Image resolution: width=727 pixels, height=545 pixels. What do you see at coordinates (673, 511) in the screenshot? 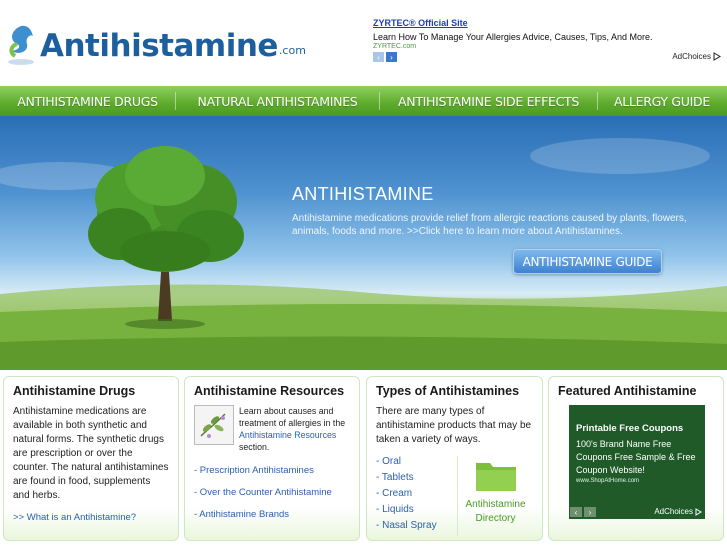
I see `featured-adchoices-label: AdChoices` at bounding box center [673, 511].